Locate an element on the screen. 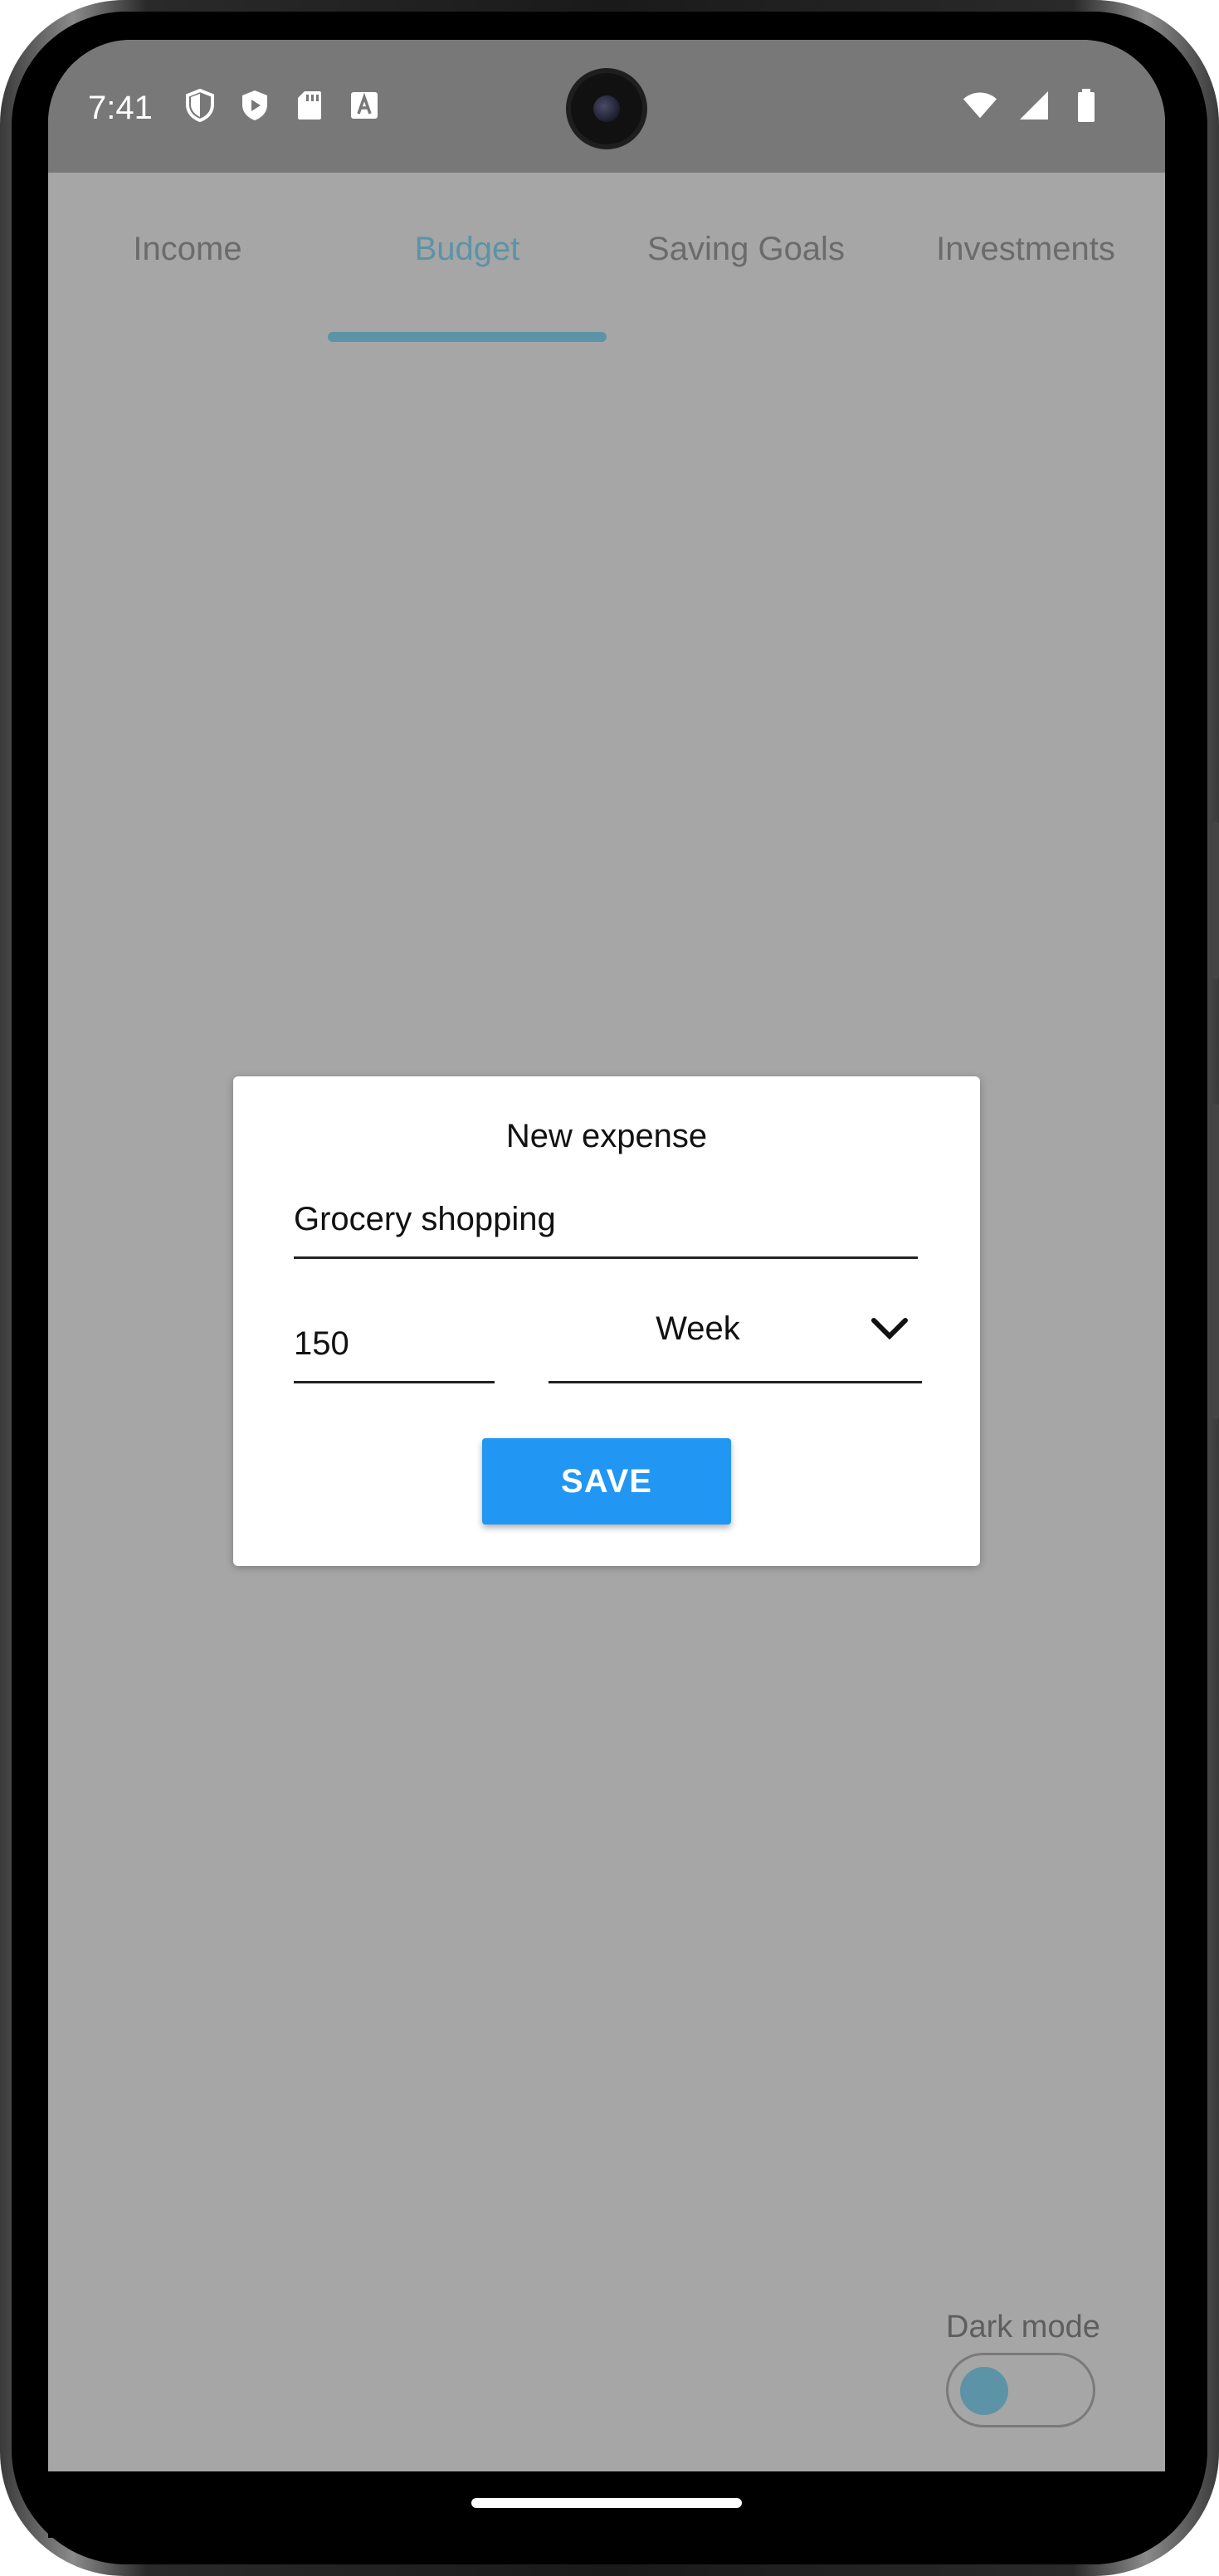 The height and width of the screenshot is (2576, 1219). home-gesture-handle is located at coordinates (607, 2503).